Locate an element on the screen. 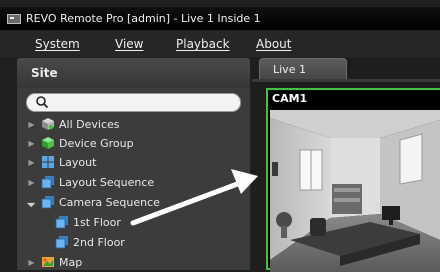  tree-item-label: 2nd Floor is located at coordinates (99, 242).